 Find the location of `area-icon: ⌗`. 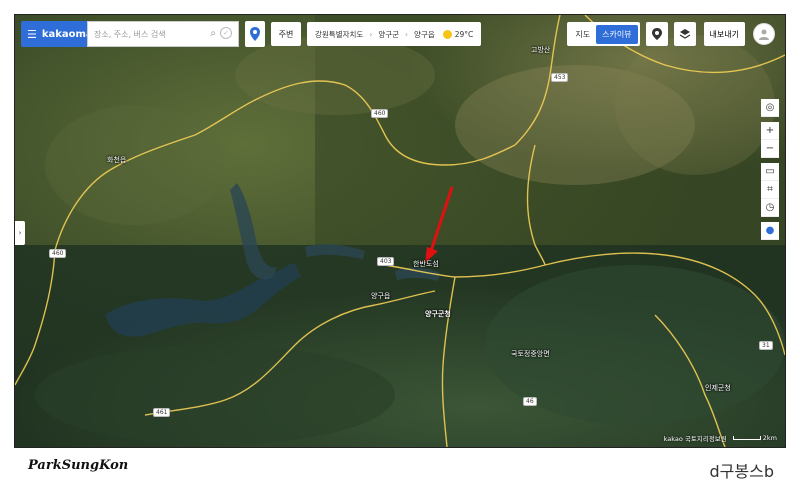

area-icon: ⌗ is located at coordinates (770, 190).